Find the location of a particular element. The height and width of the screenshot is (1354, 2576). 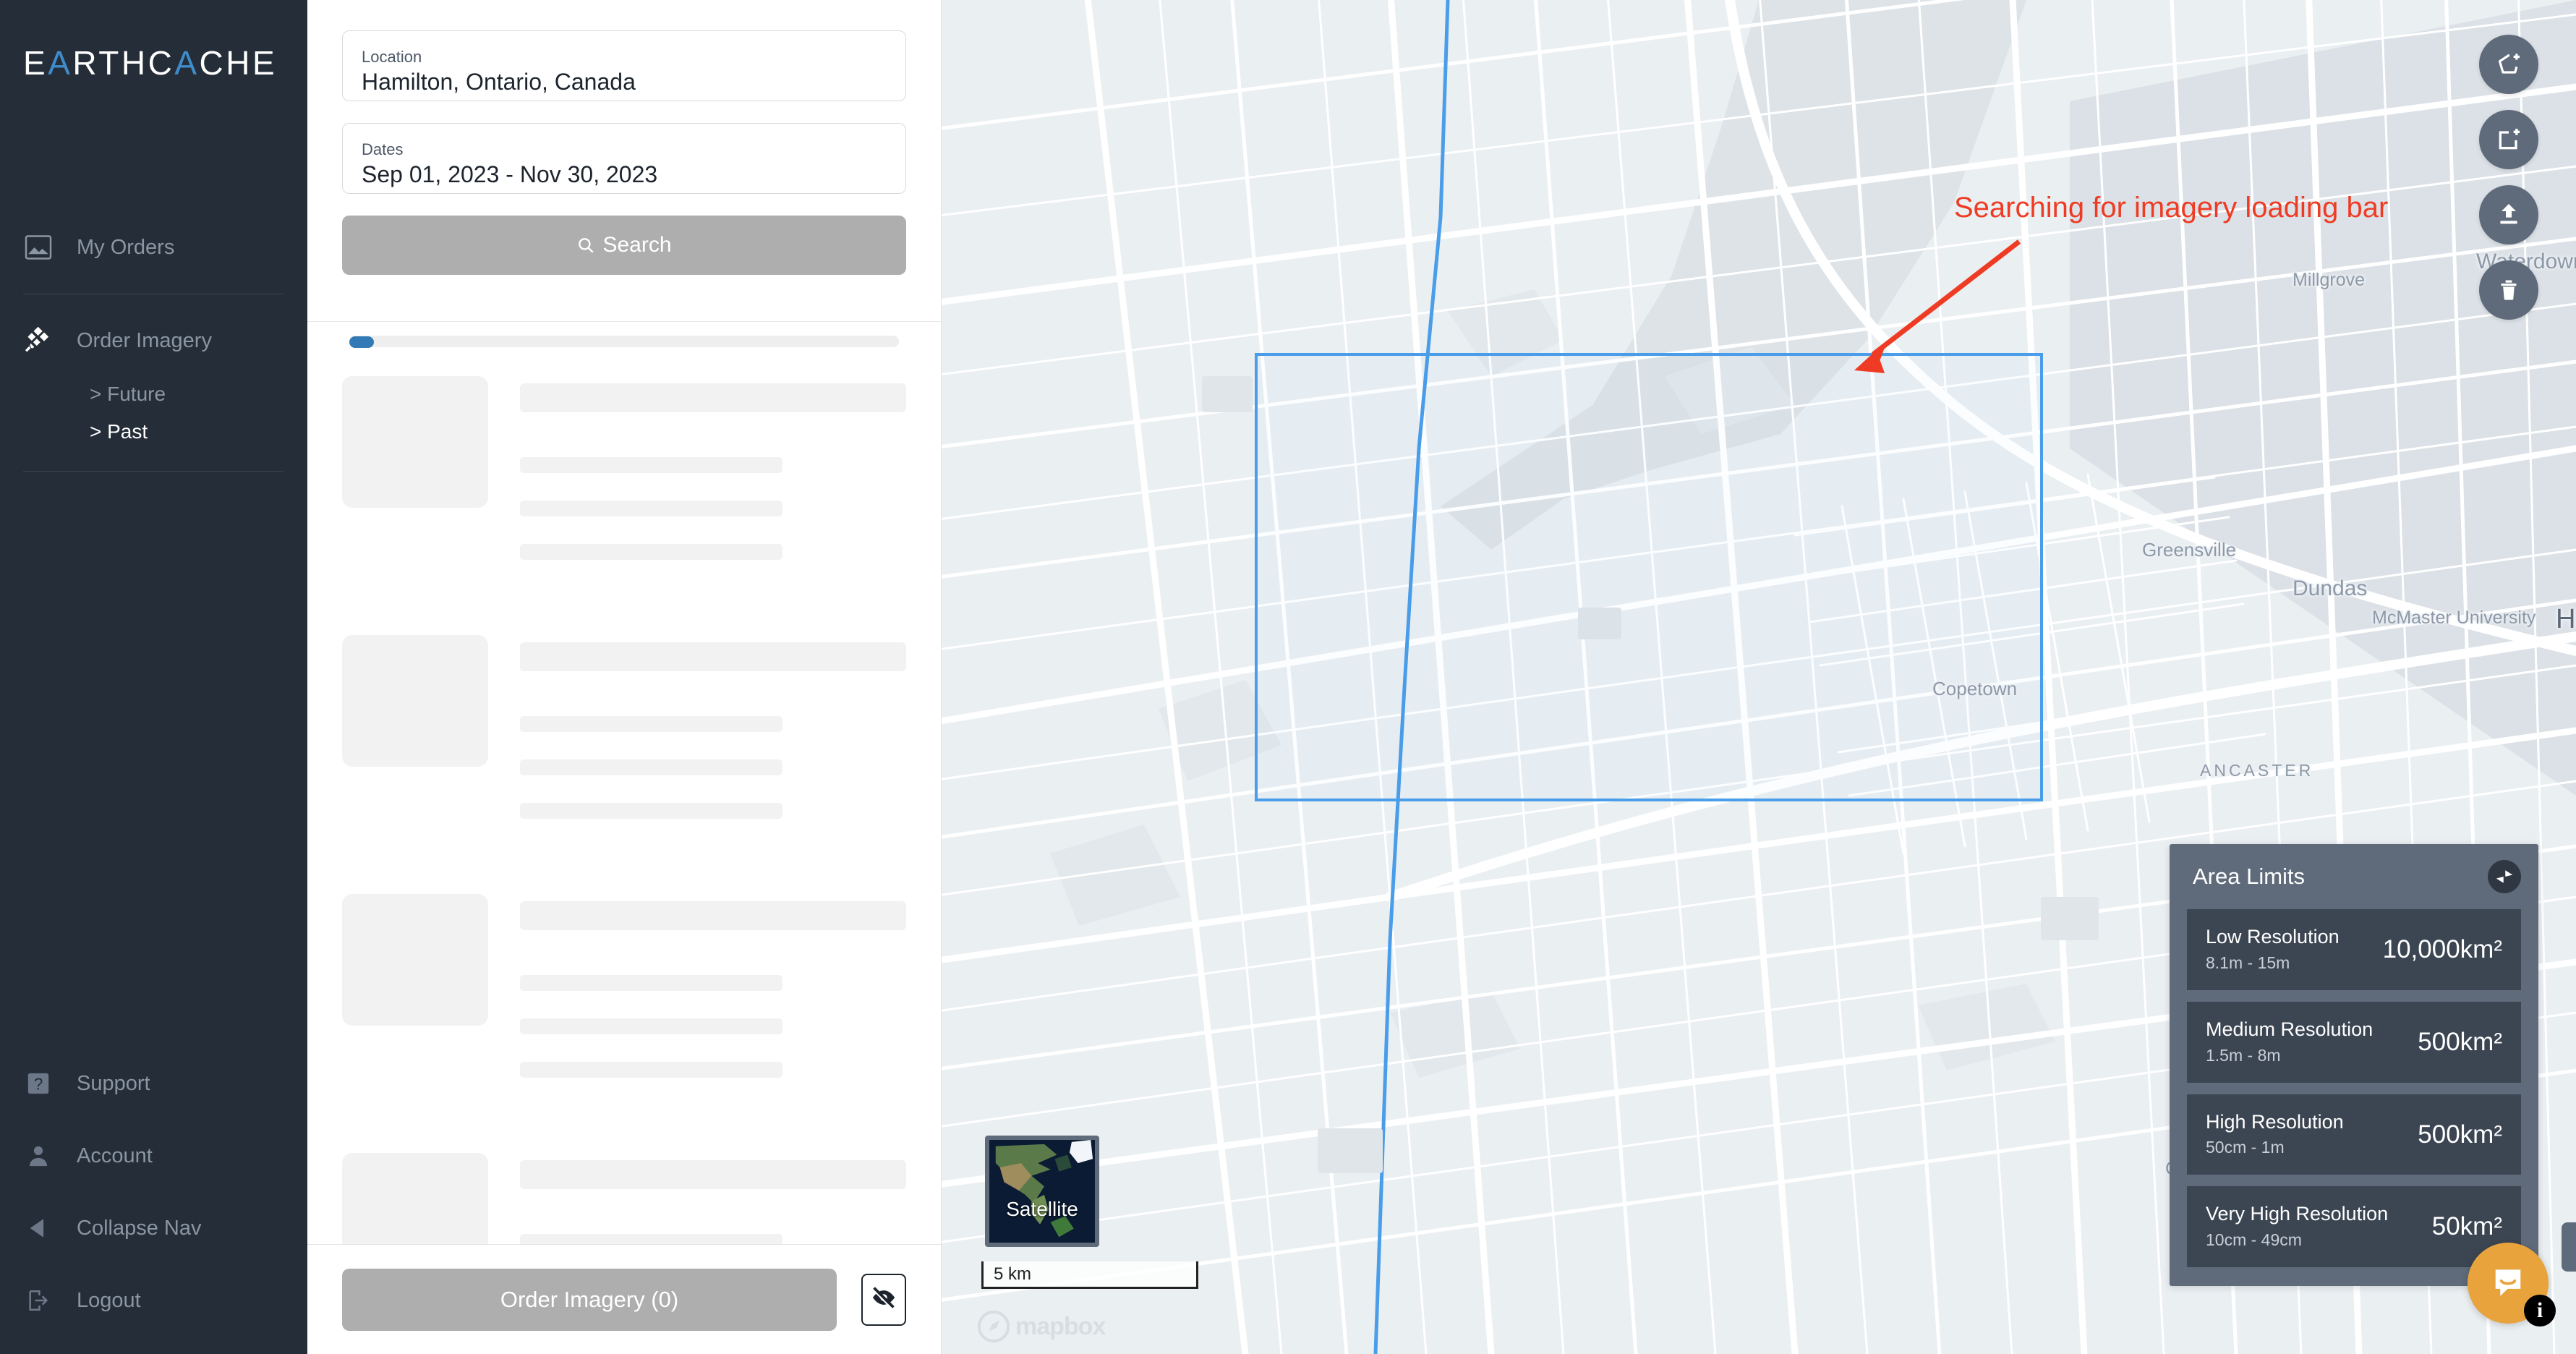

area-limit-text: Medium Resolution 1.5m - 8m is located at coordinates (2289, 1042).